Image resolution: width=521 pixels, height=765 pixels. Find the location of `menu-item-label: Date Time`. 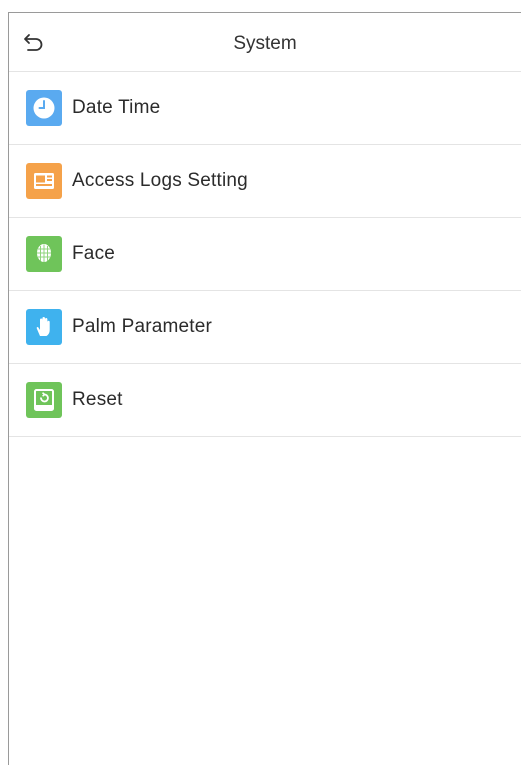

menu-item-label: Date Time is located at coordinates (116, 107).